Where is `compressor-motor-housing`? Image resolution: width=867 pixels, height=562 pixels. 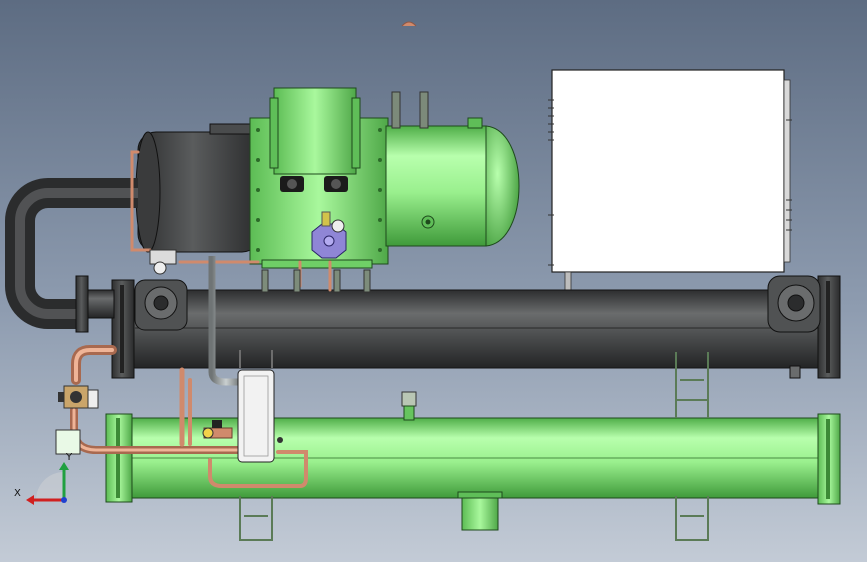 compressor-motor-housing is located at coordinates (199, 188).